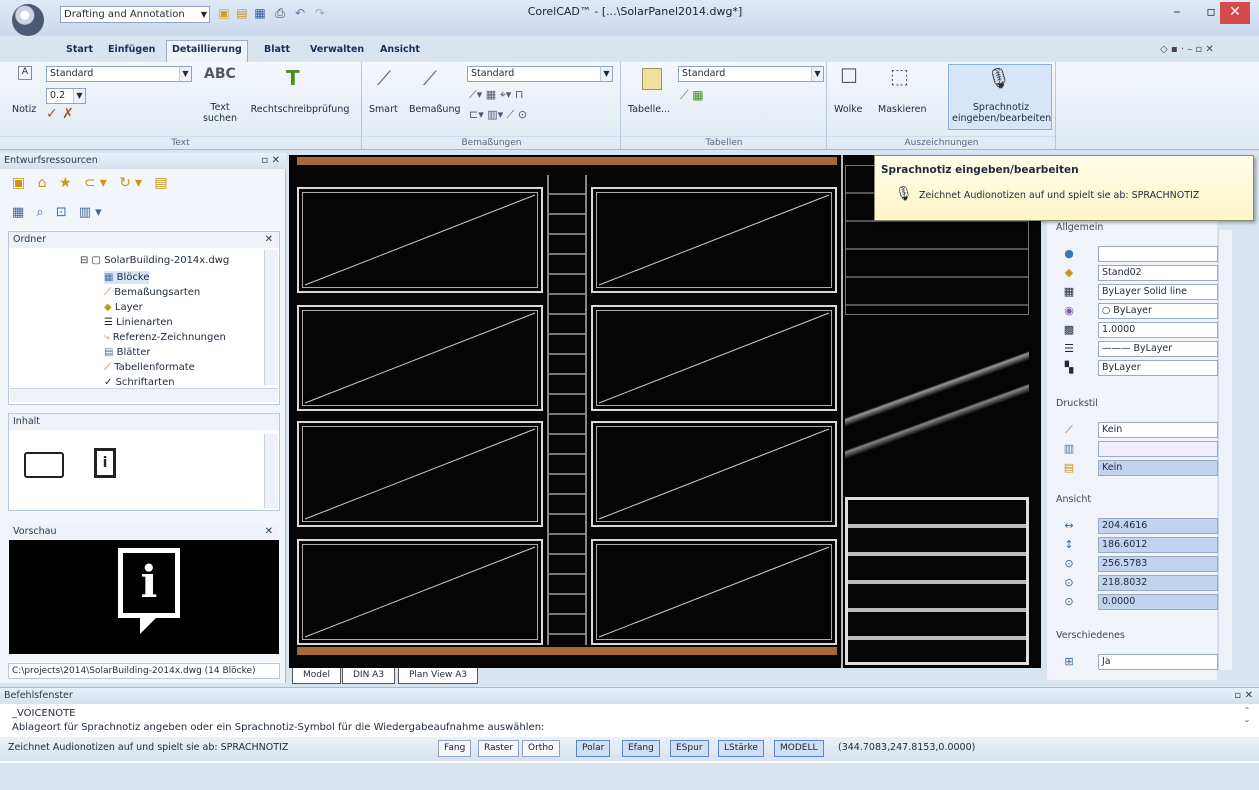 This screenshot has width=1259, height=790. Describe the element at coordinates (1247, 721) in the screenshot. I see `command-scrollbar: ⌃ ⌄` at that location.